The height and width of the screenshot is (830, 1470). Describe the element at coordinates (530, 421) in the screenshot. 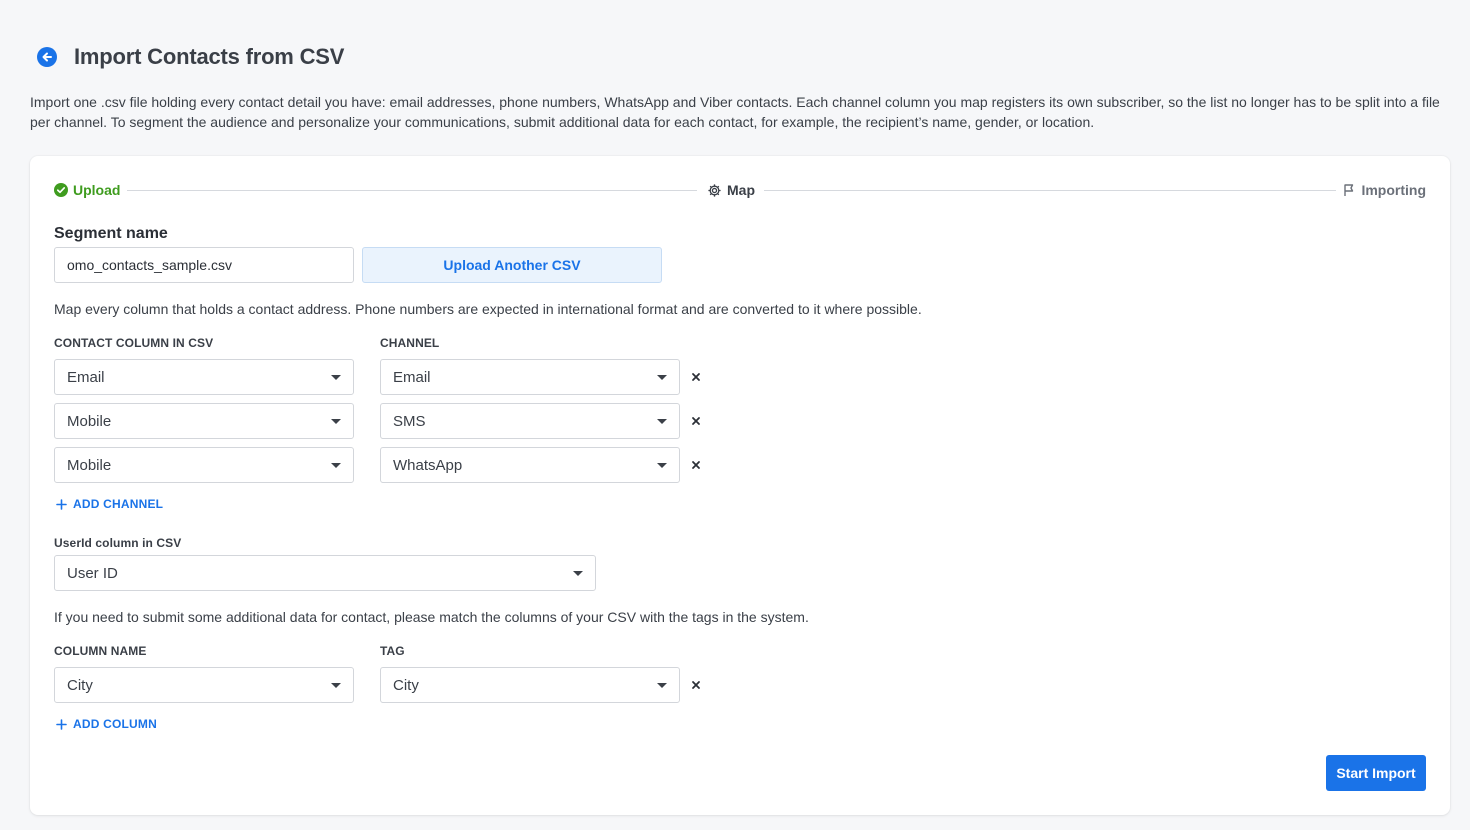

I see `channel-select: SMS` at that location.